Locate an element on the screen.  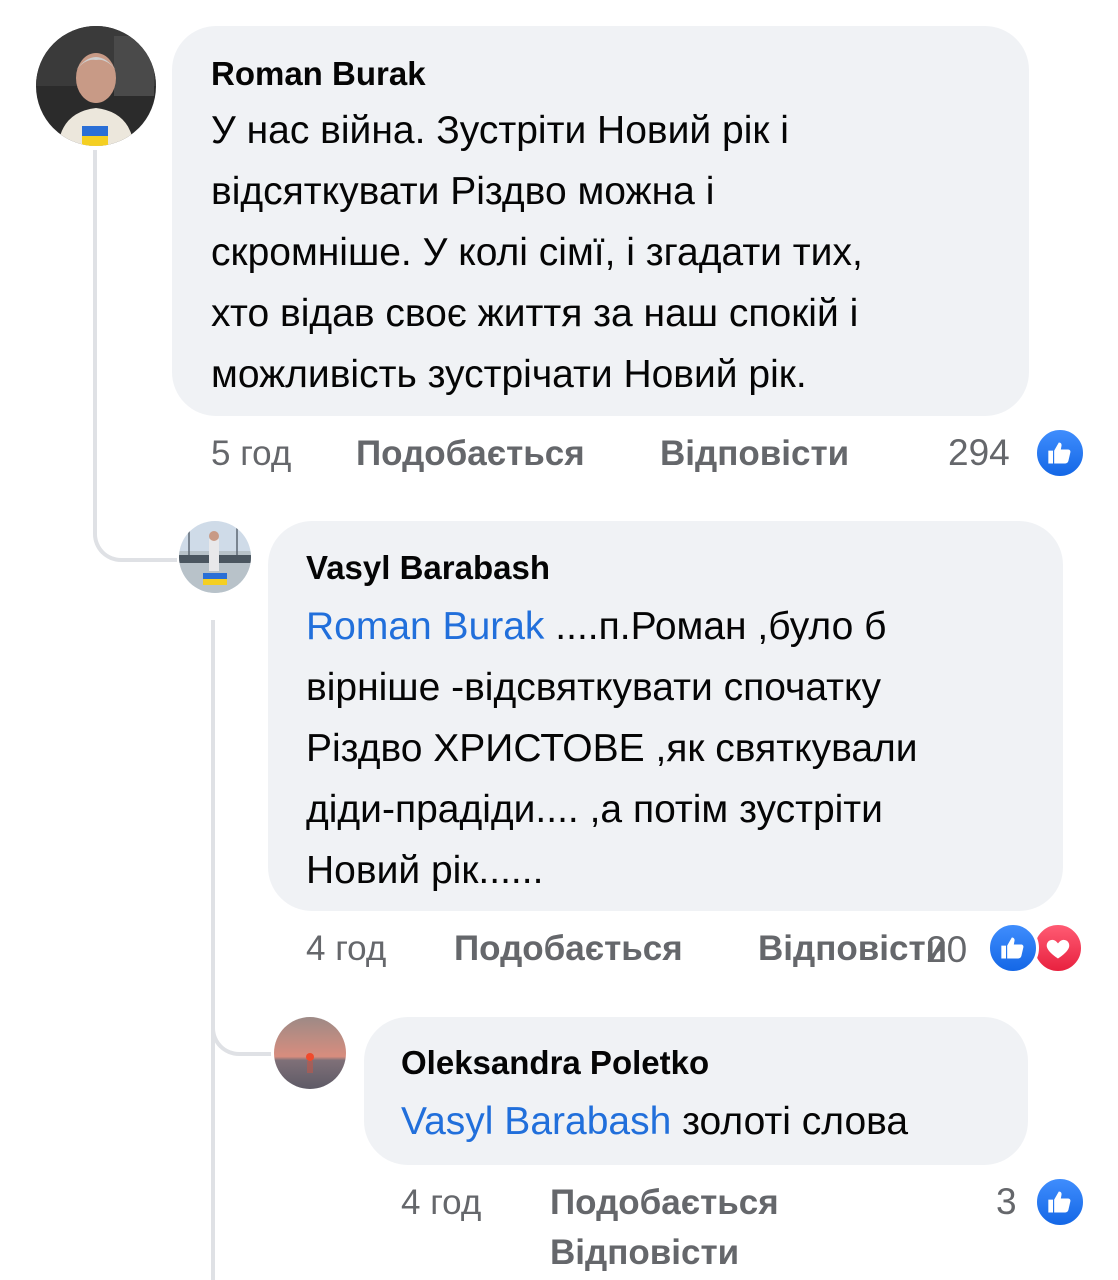
reaction-count: 20 is located at coordinates (946, 950).